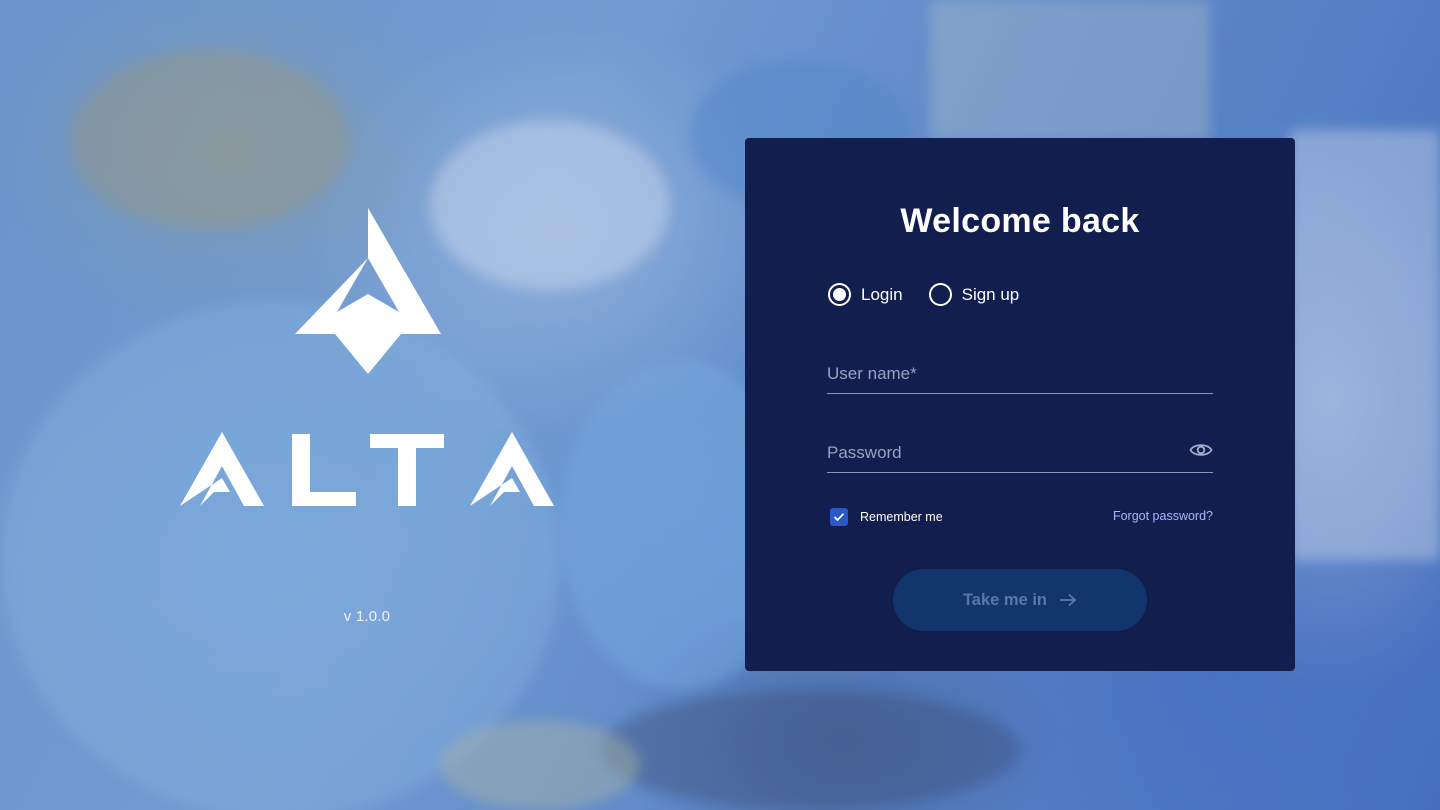 This screenshot has width=1440, height=810. I want to click on take-me-in-button: Take me in, so click(1020, 600).